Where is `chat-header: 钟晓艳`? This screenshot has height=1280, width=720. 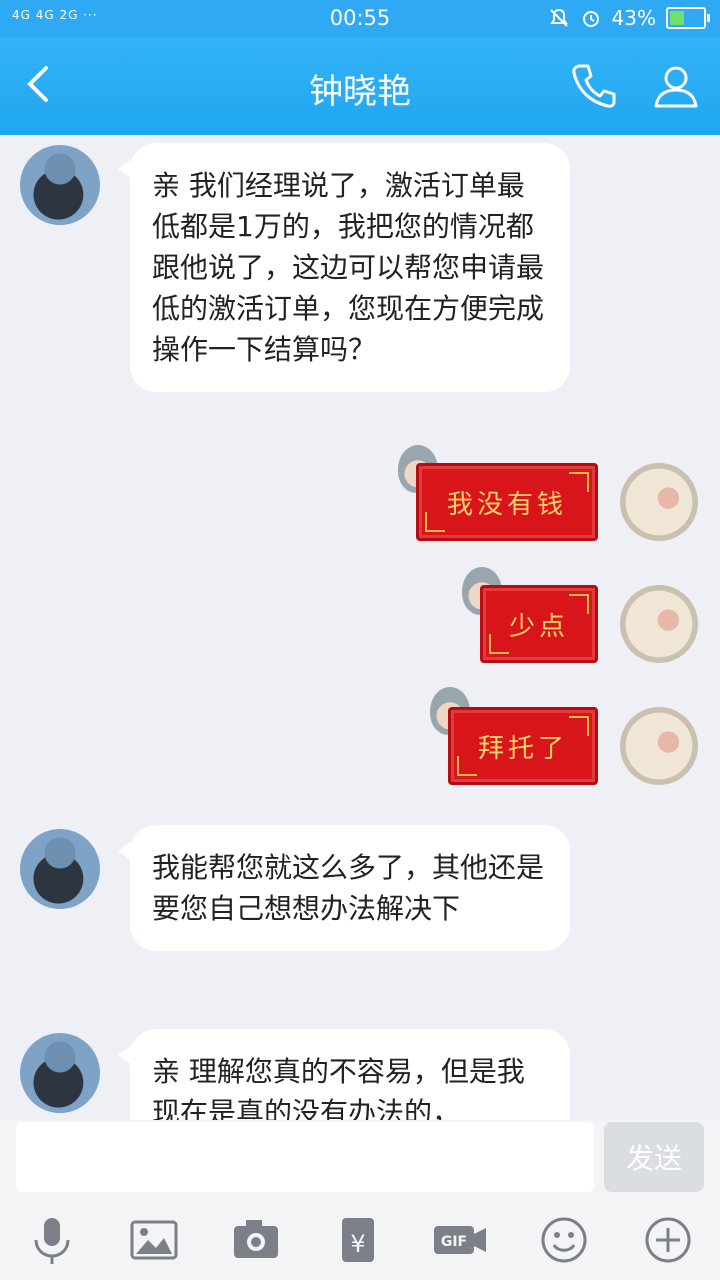
chat-header: 钟晓艳 is located at coordinates (360, 86).